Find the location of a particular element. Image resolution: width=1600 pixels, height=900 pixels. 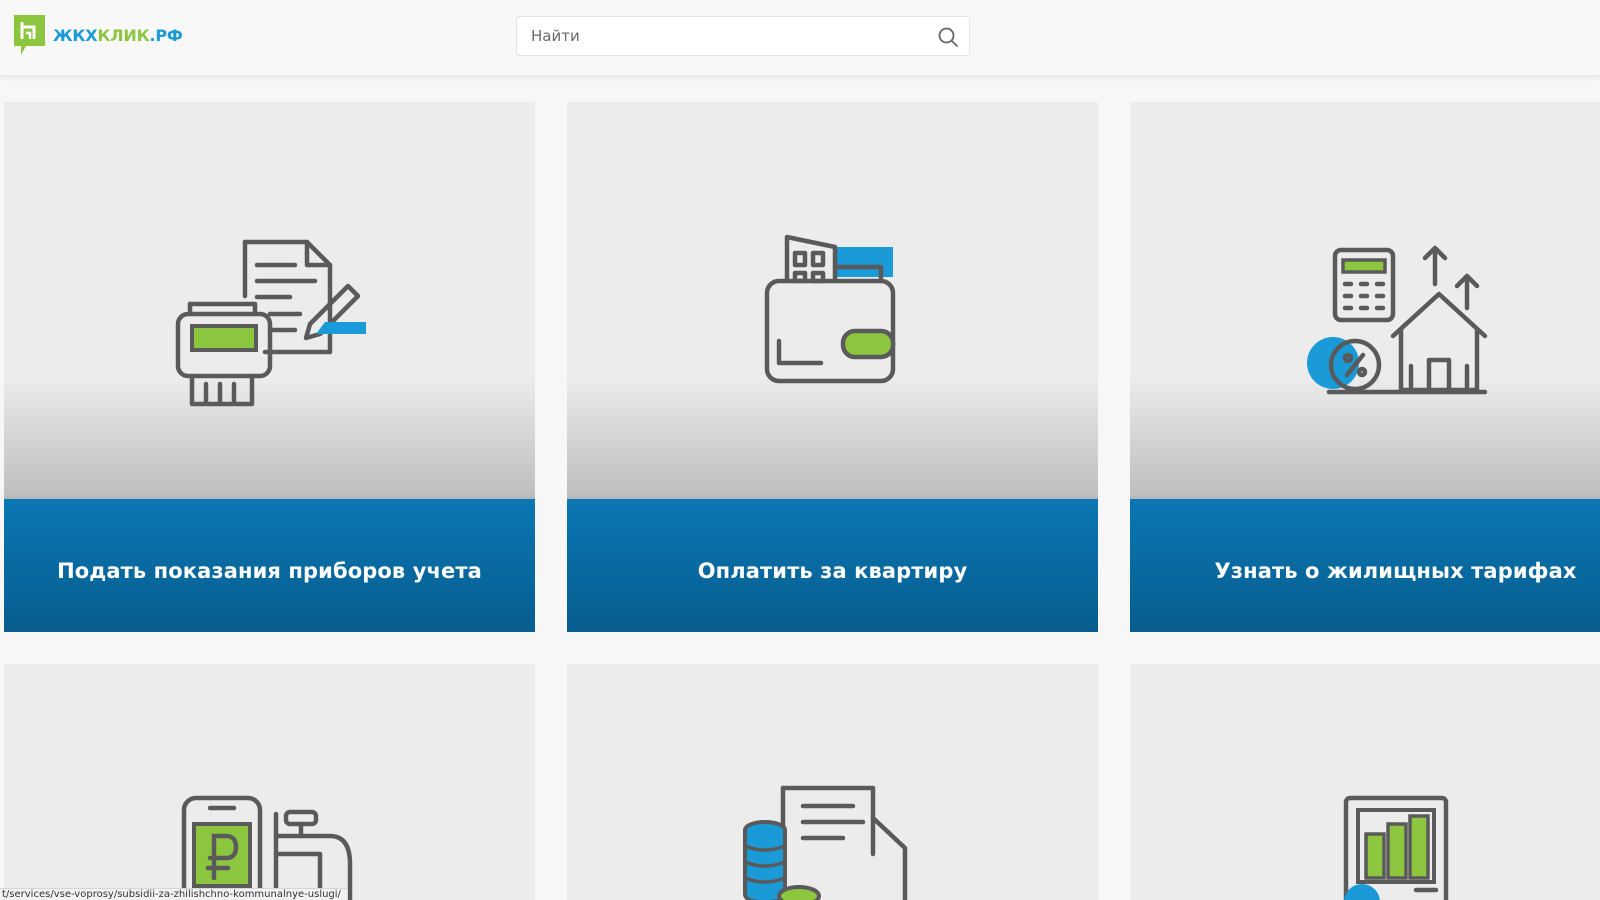

card-management-companies is located at coordinates (1365, 782).